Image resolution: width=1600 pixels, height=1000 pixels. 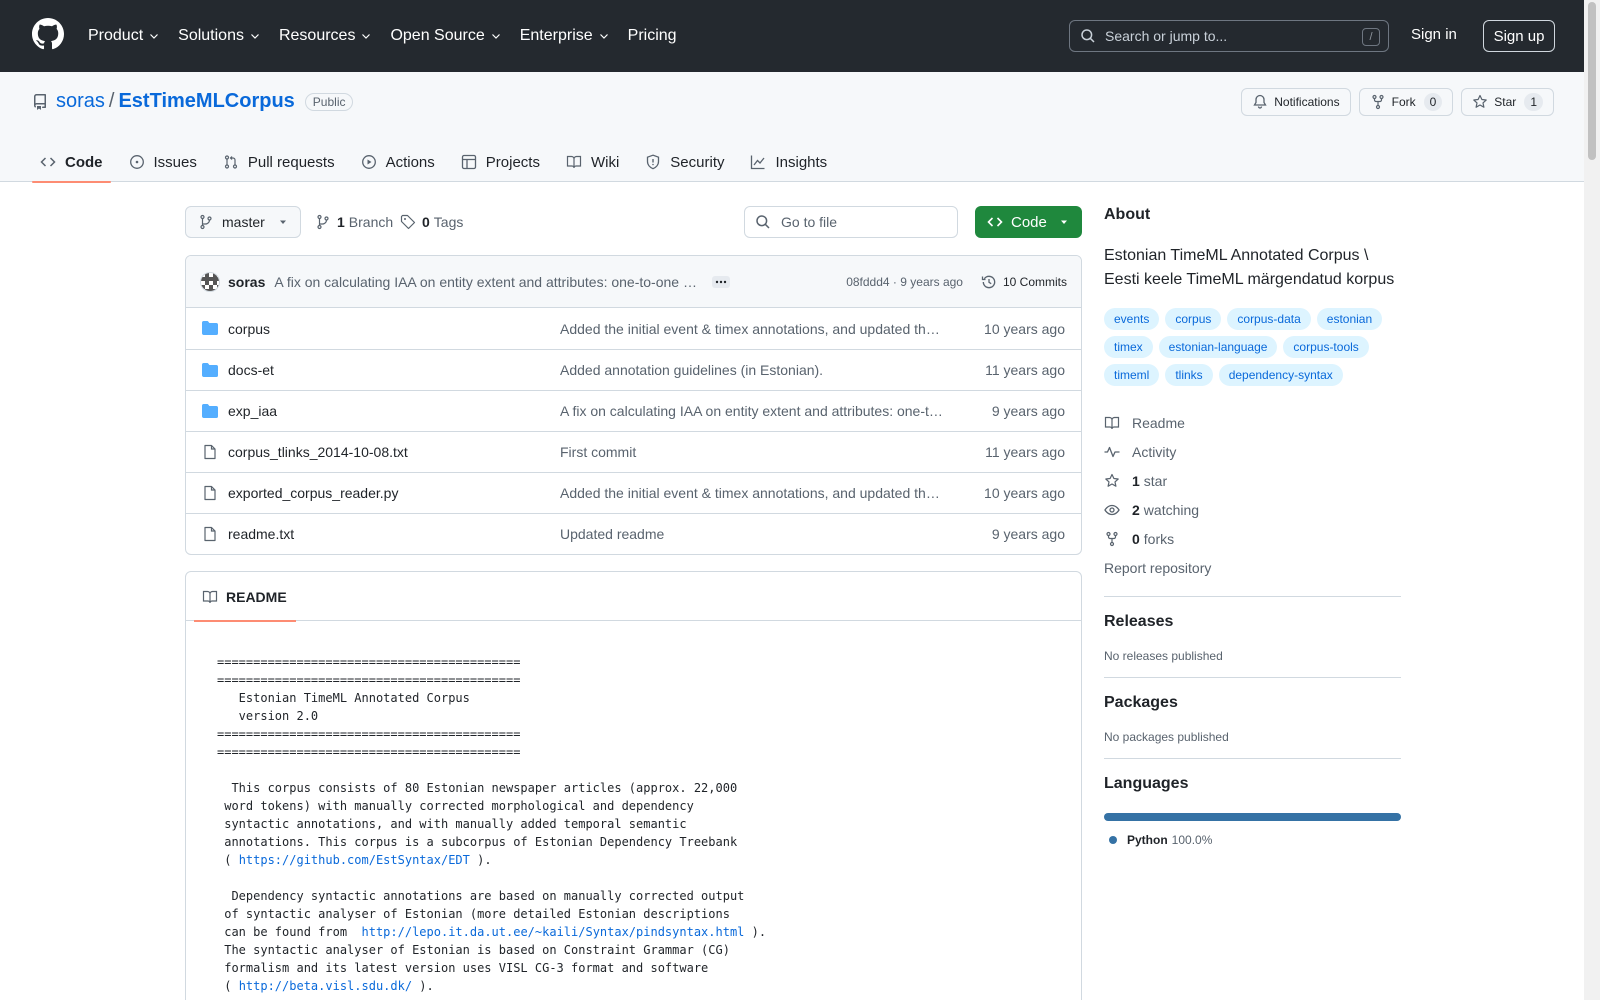 I want to click on commit-expand-button, so click(x=721, y=281).